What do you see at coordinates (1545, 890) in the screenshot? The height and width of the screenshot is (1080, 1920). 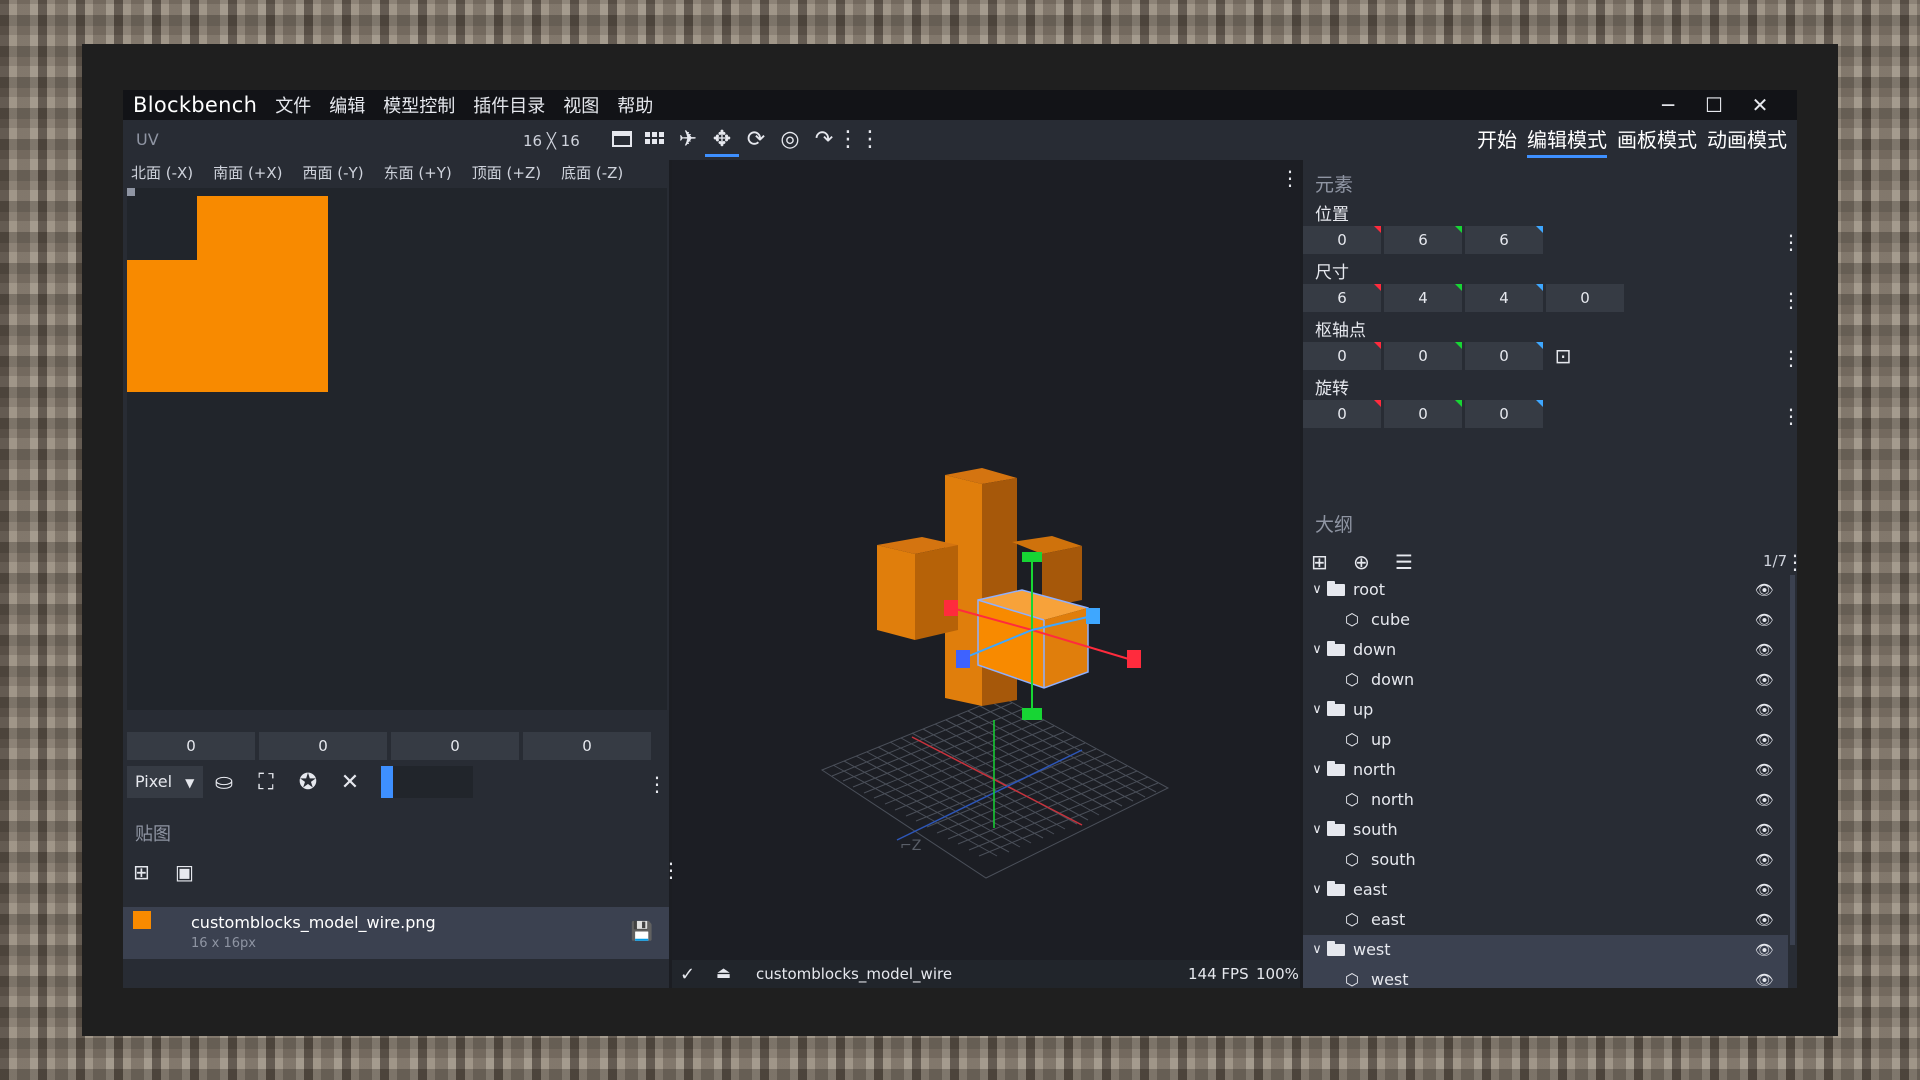 I see `group-east: ∨ east 👁` at bounding box center [1545, 890].